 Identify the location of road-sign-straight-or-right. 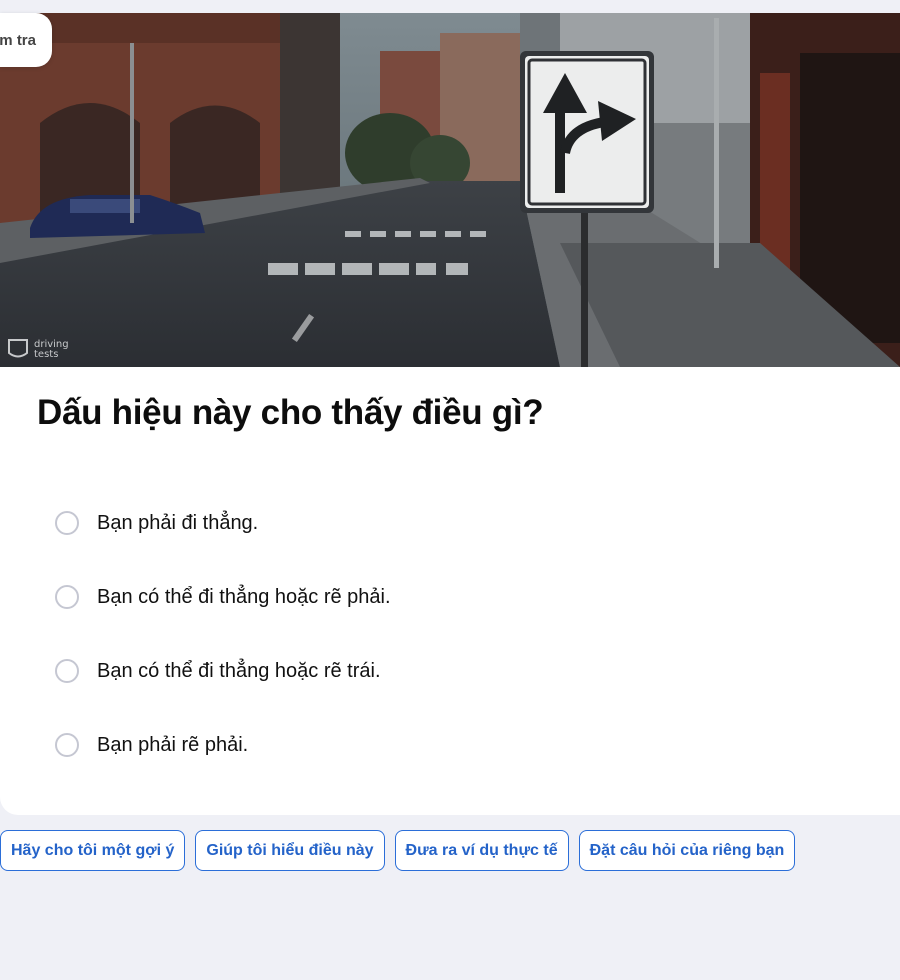
(587, 132).